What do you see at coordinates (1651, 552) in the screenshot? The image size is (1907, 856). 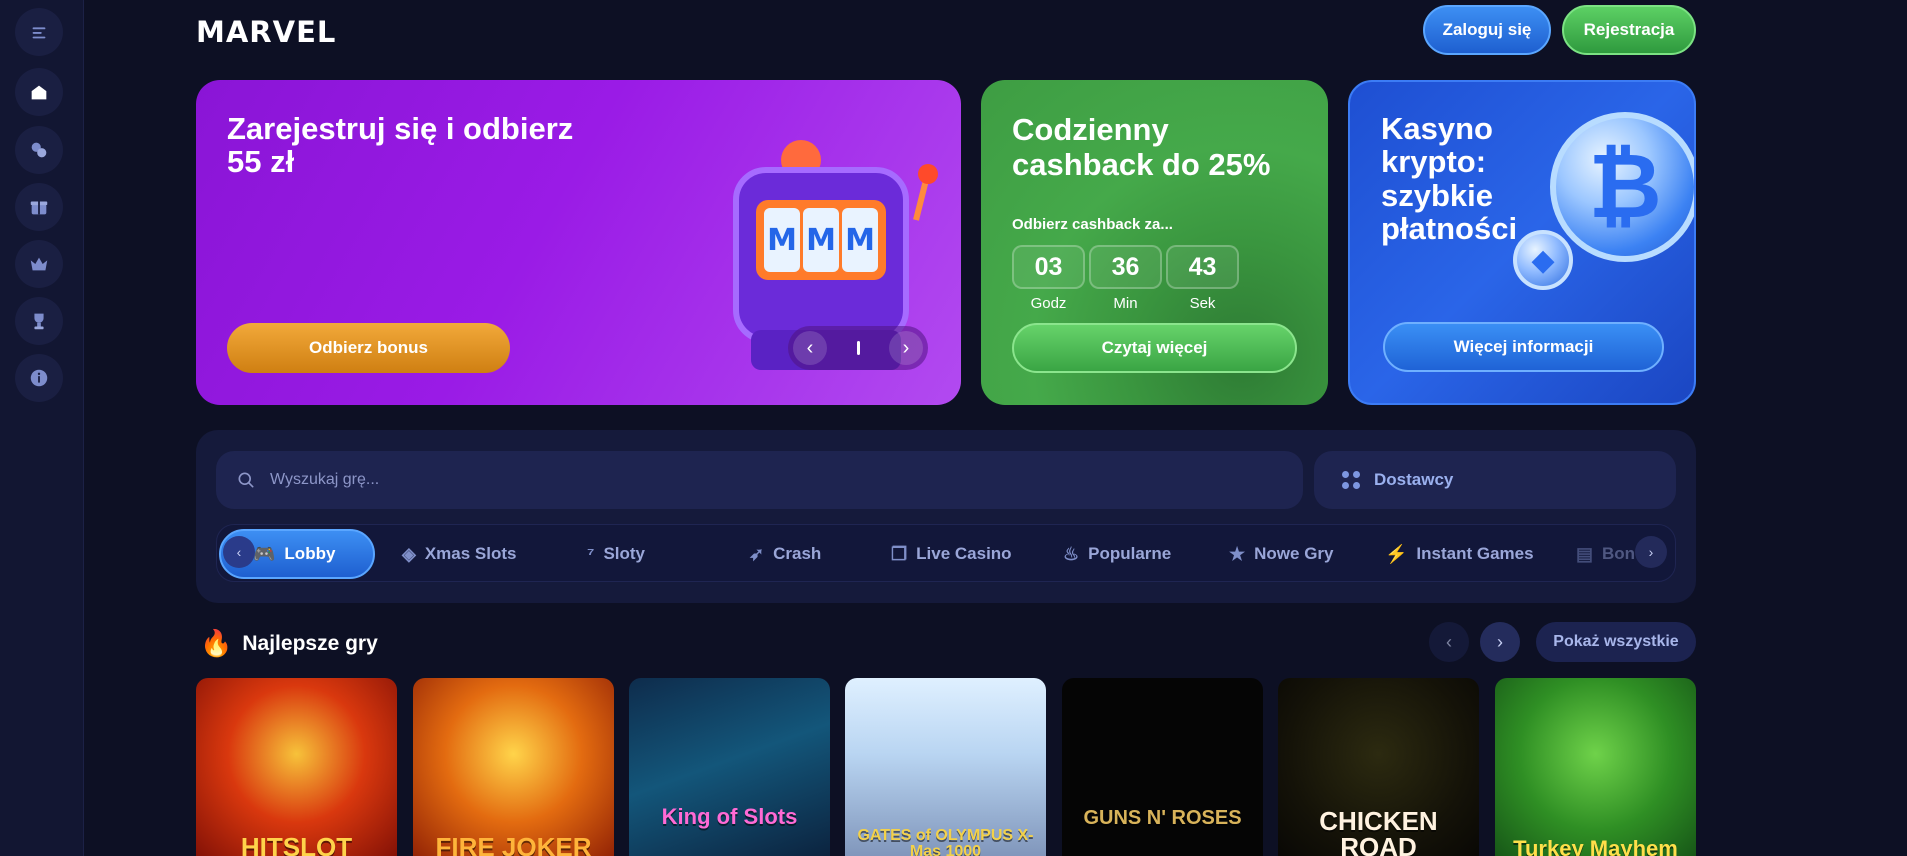 I see `tabs-next-button: ›` at bounding box center [1651, 552].